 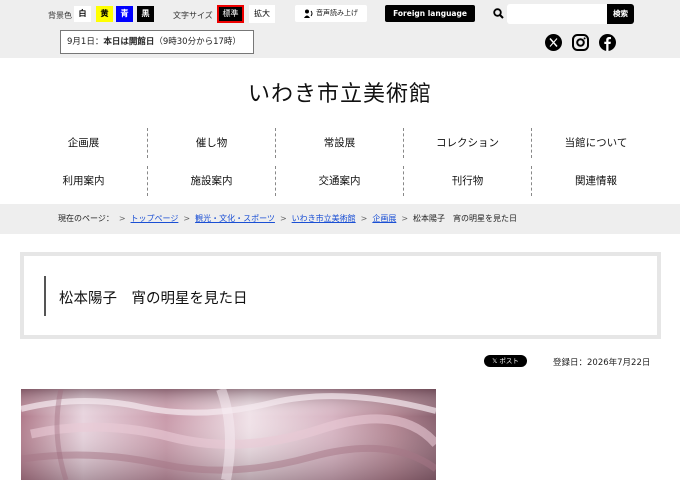 What do you see at coordinates (596, 143) in the screenshot?
I see `nav-item-about: 当館について` at bounding box center [596, 143].